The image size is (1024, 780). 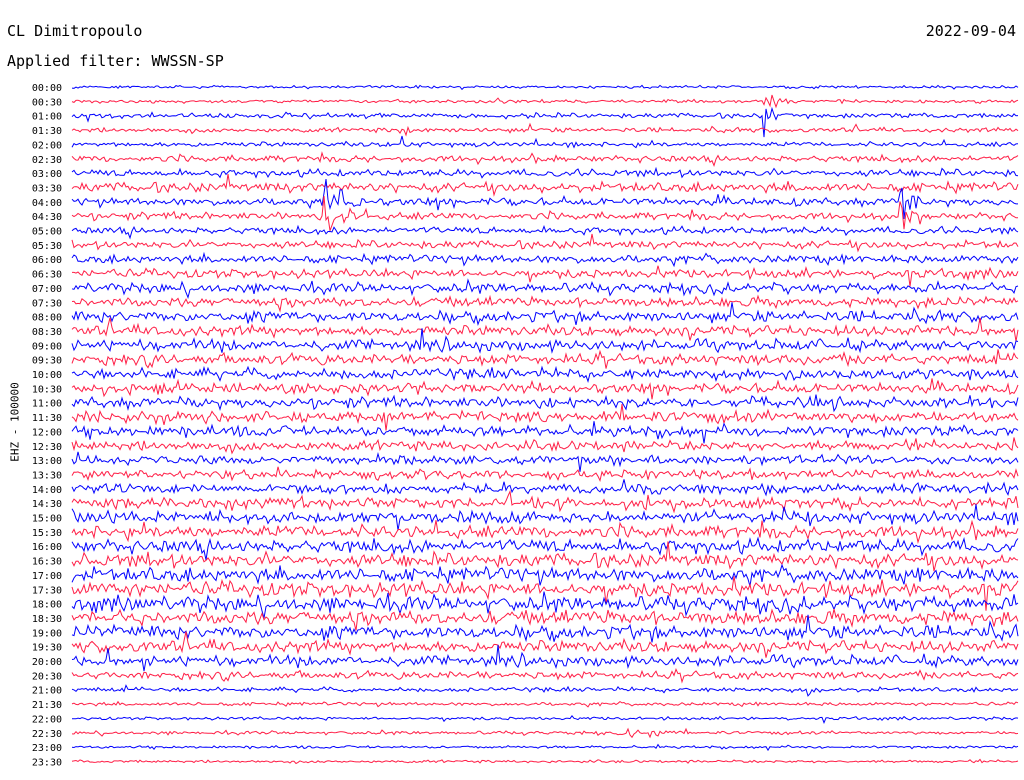 I want to click on time-label-0800: 08:00, so click(x=47, y=318).